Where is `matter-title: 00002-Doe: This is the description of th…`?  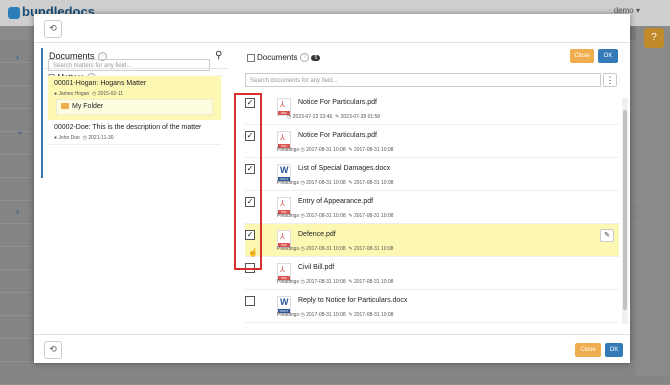
matter-title: 00002-Doe: This is the description of th… is located at coordinates (128, 127).